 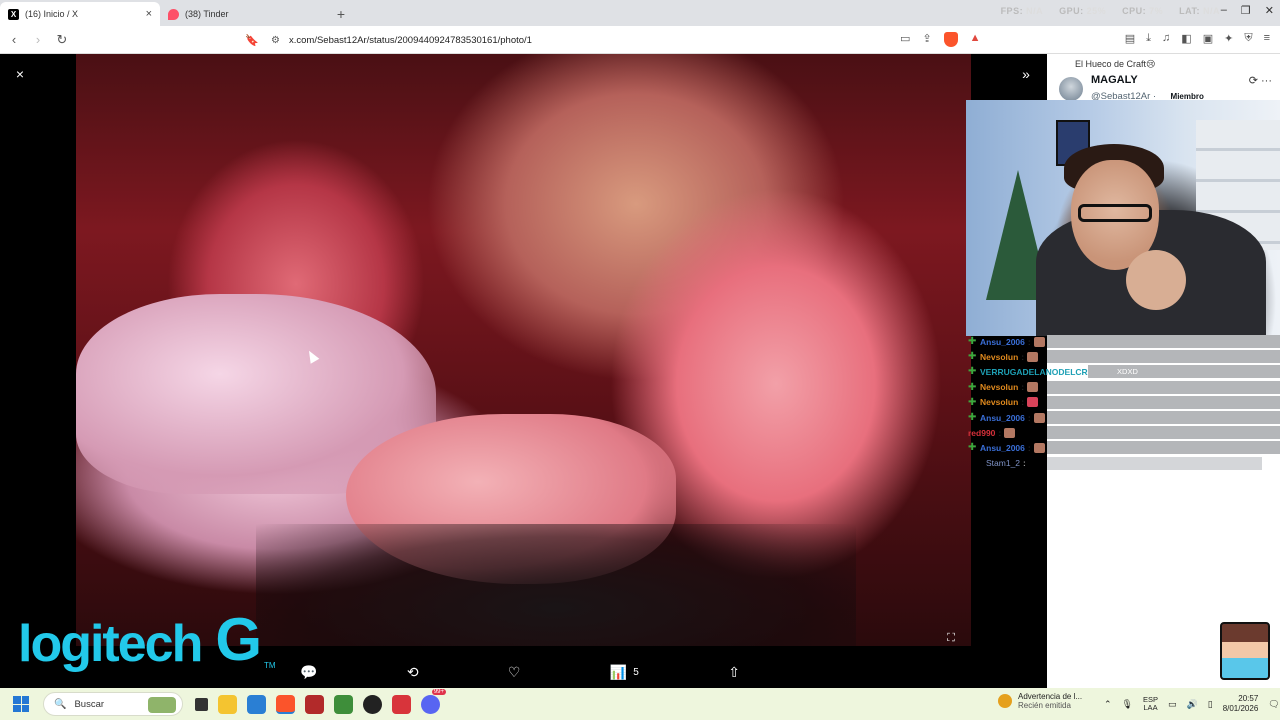 I want to click on chat-username: VERRUGADELANODELCRAFT, so click(x=1042, y=371).